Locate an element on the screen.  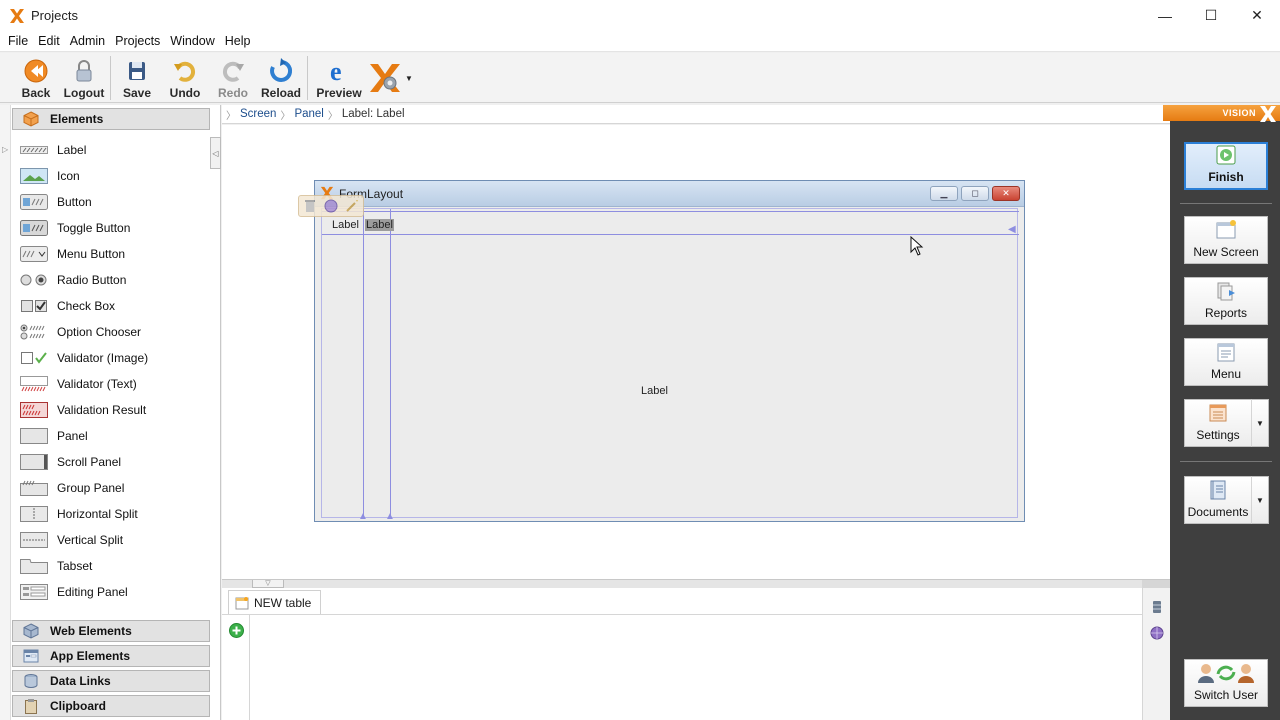
menu-button: Menu is located at coordinates (1226, 362).